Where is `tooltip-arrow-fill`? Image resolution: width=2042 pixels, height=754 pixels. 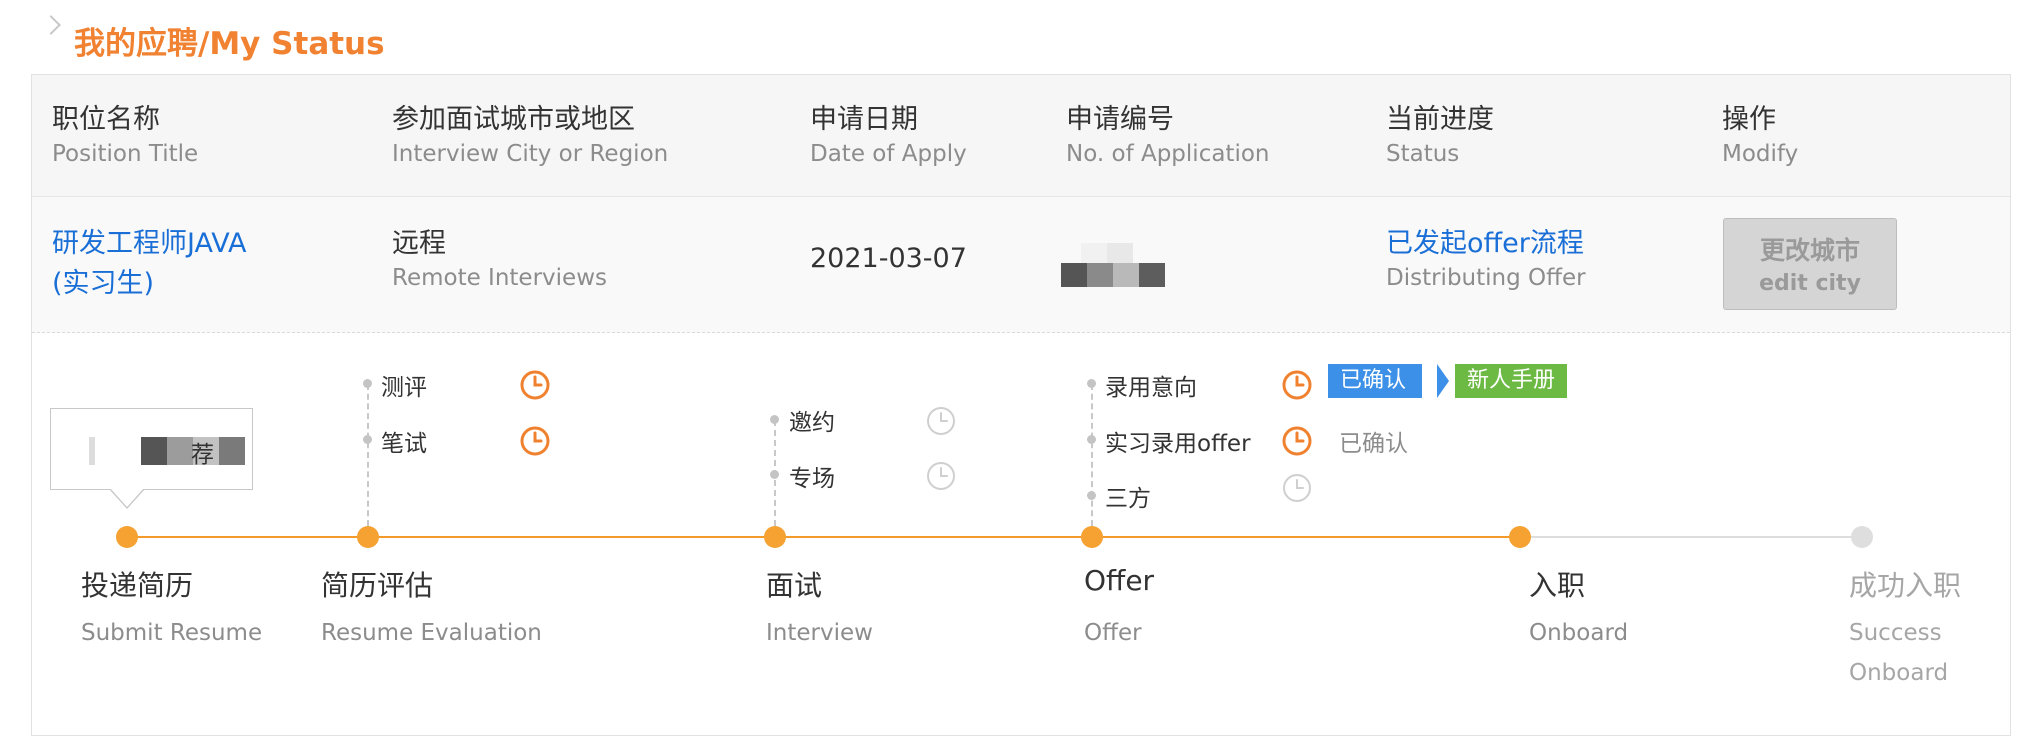 tooltip-arrow-fill is located at coordinates (127, 497).